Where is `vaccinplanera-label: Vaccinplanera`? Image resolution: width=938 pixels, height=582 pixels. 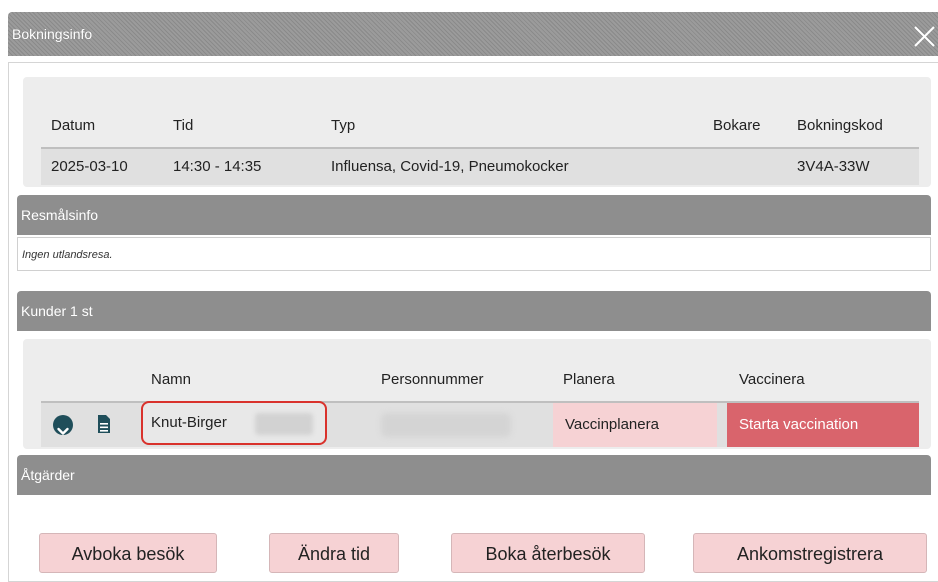 vaccinplanera-label: Vaccinplanera is located at coordinates (612, 424).